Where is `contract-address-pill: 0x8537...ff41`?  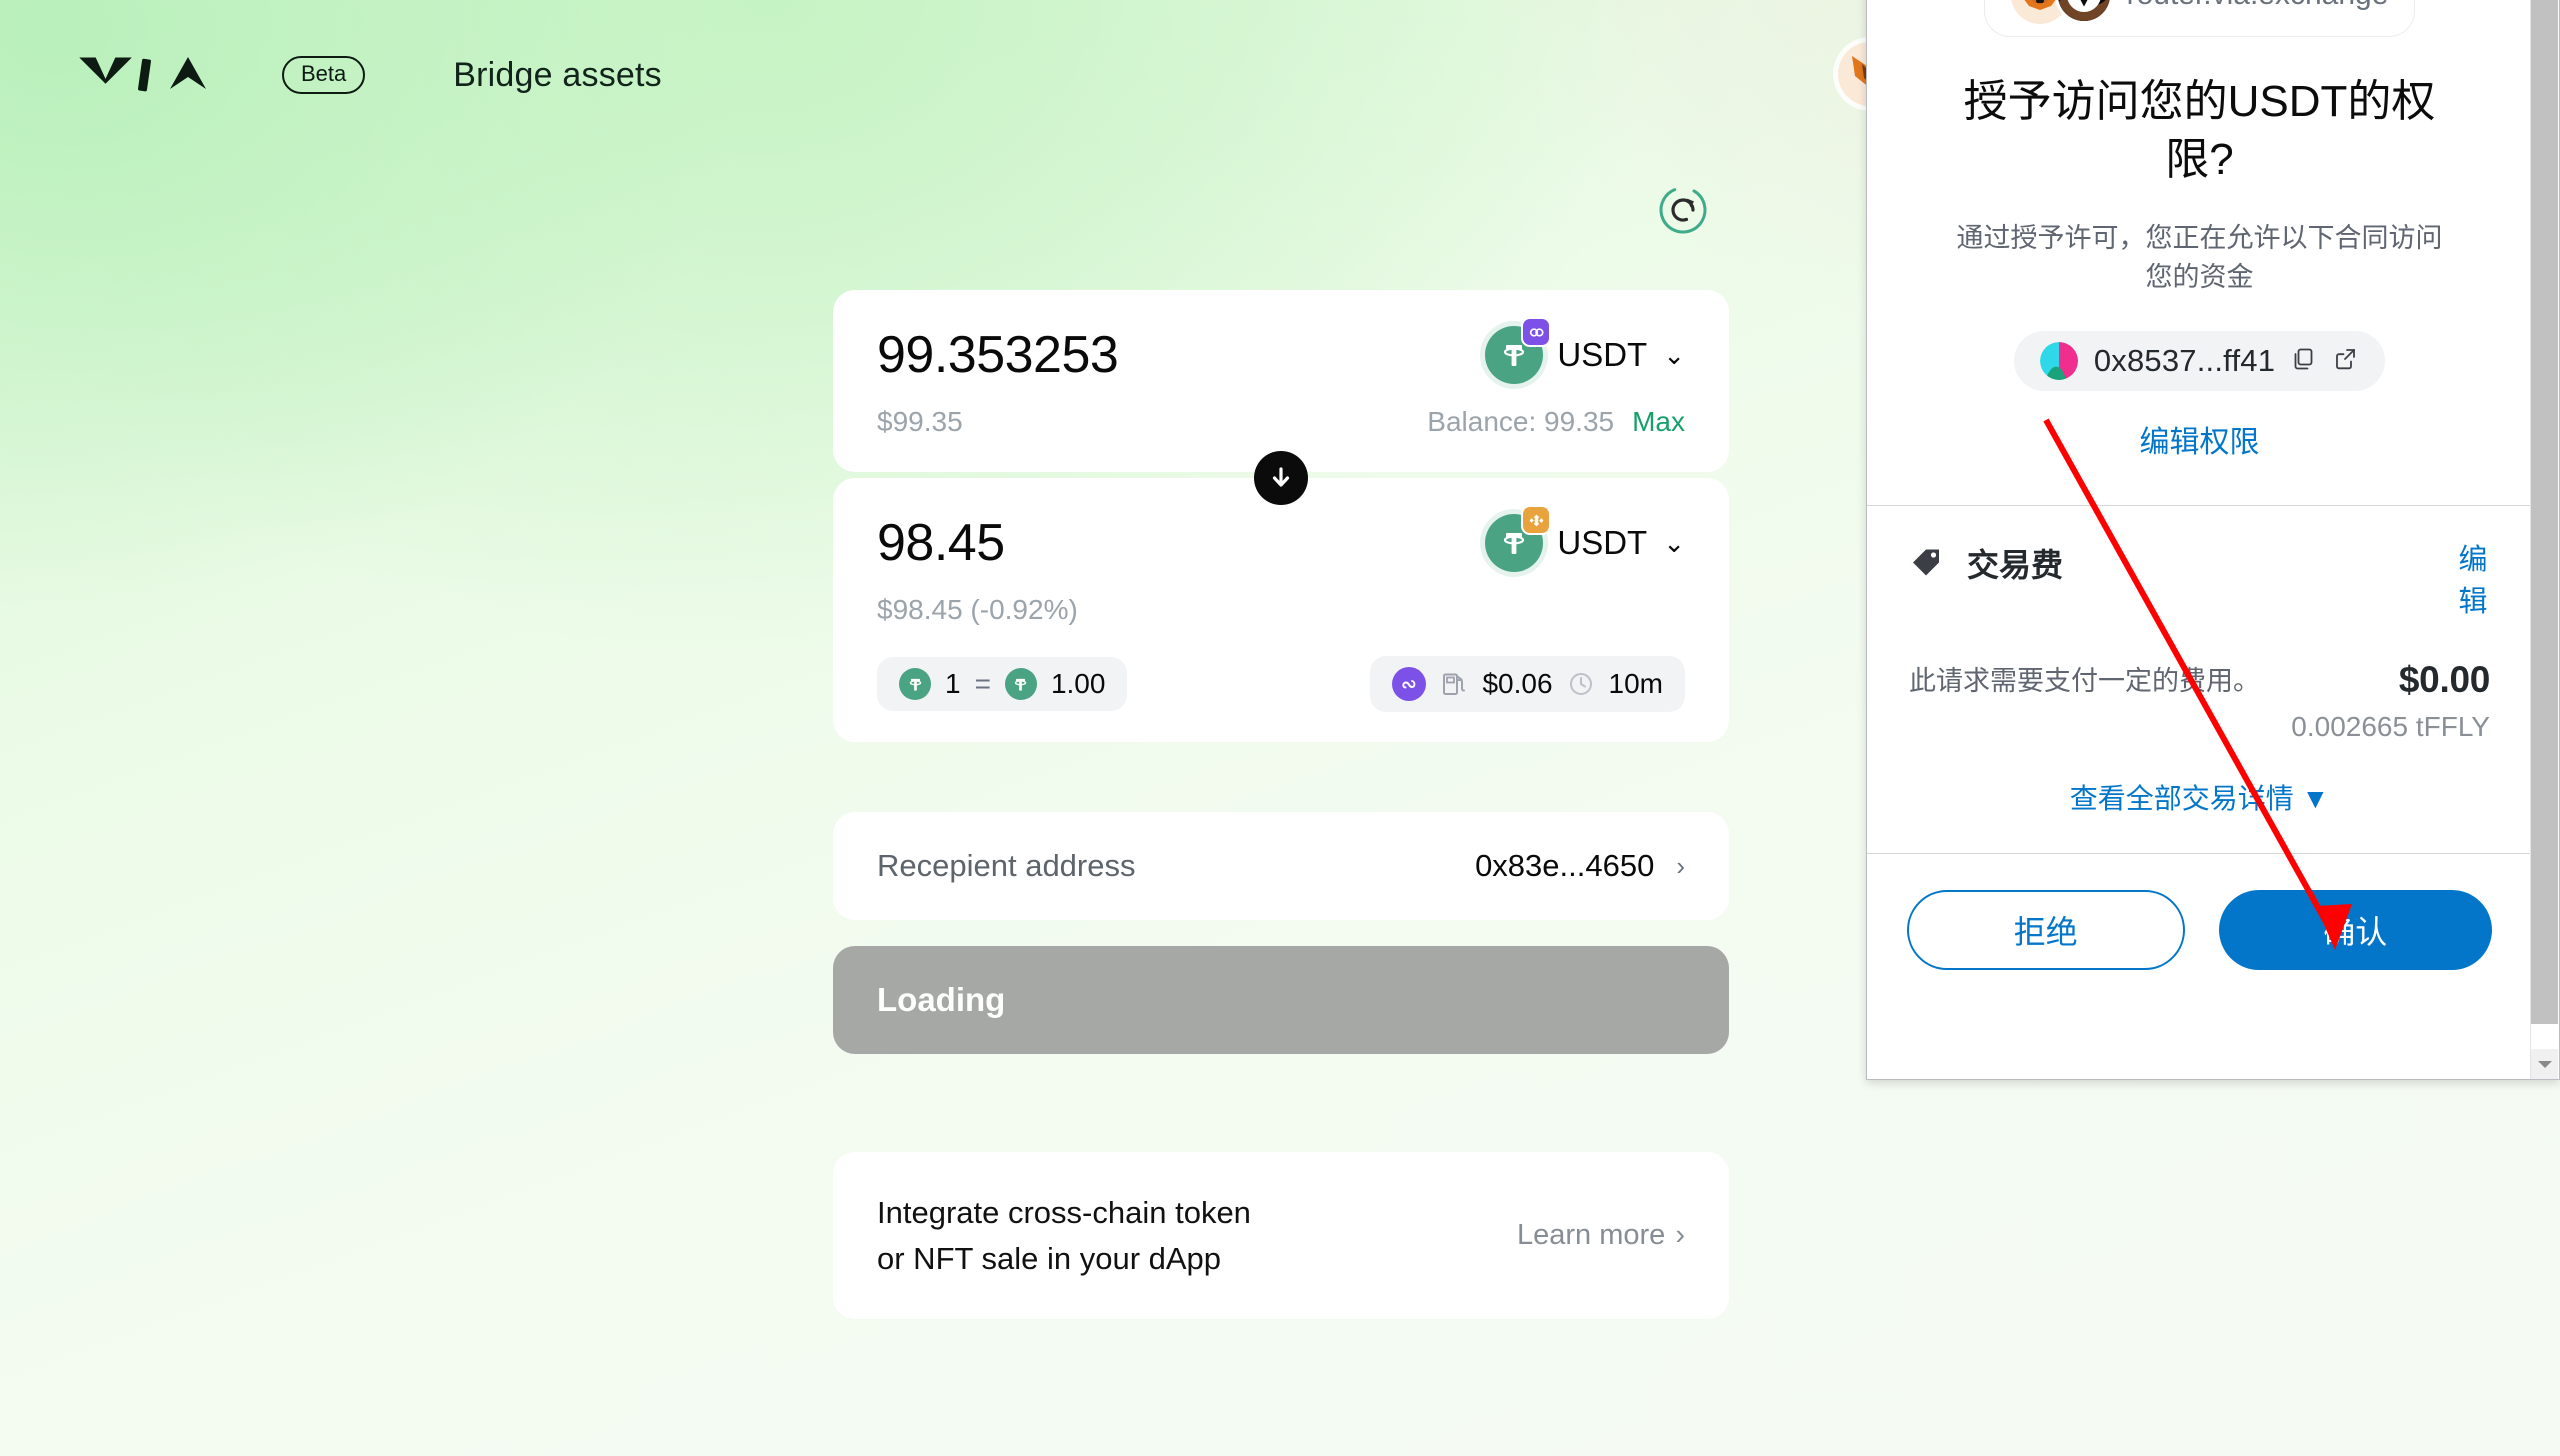
contract-address-pill: 0x8537...ff41 is located at coordinates (2199, 361).